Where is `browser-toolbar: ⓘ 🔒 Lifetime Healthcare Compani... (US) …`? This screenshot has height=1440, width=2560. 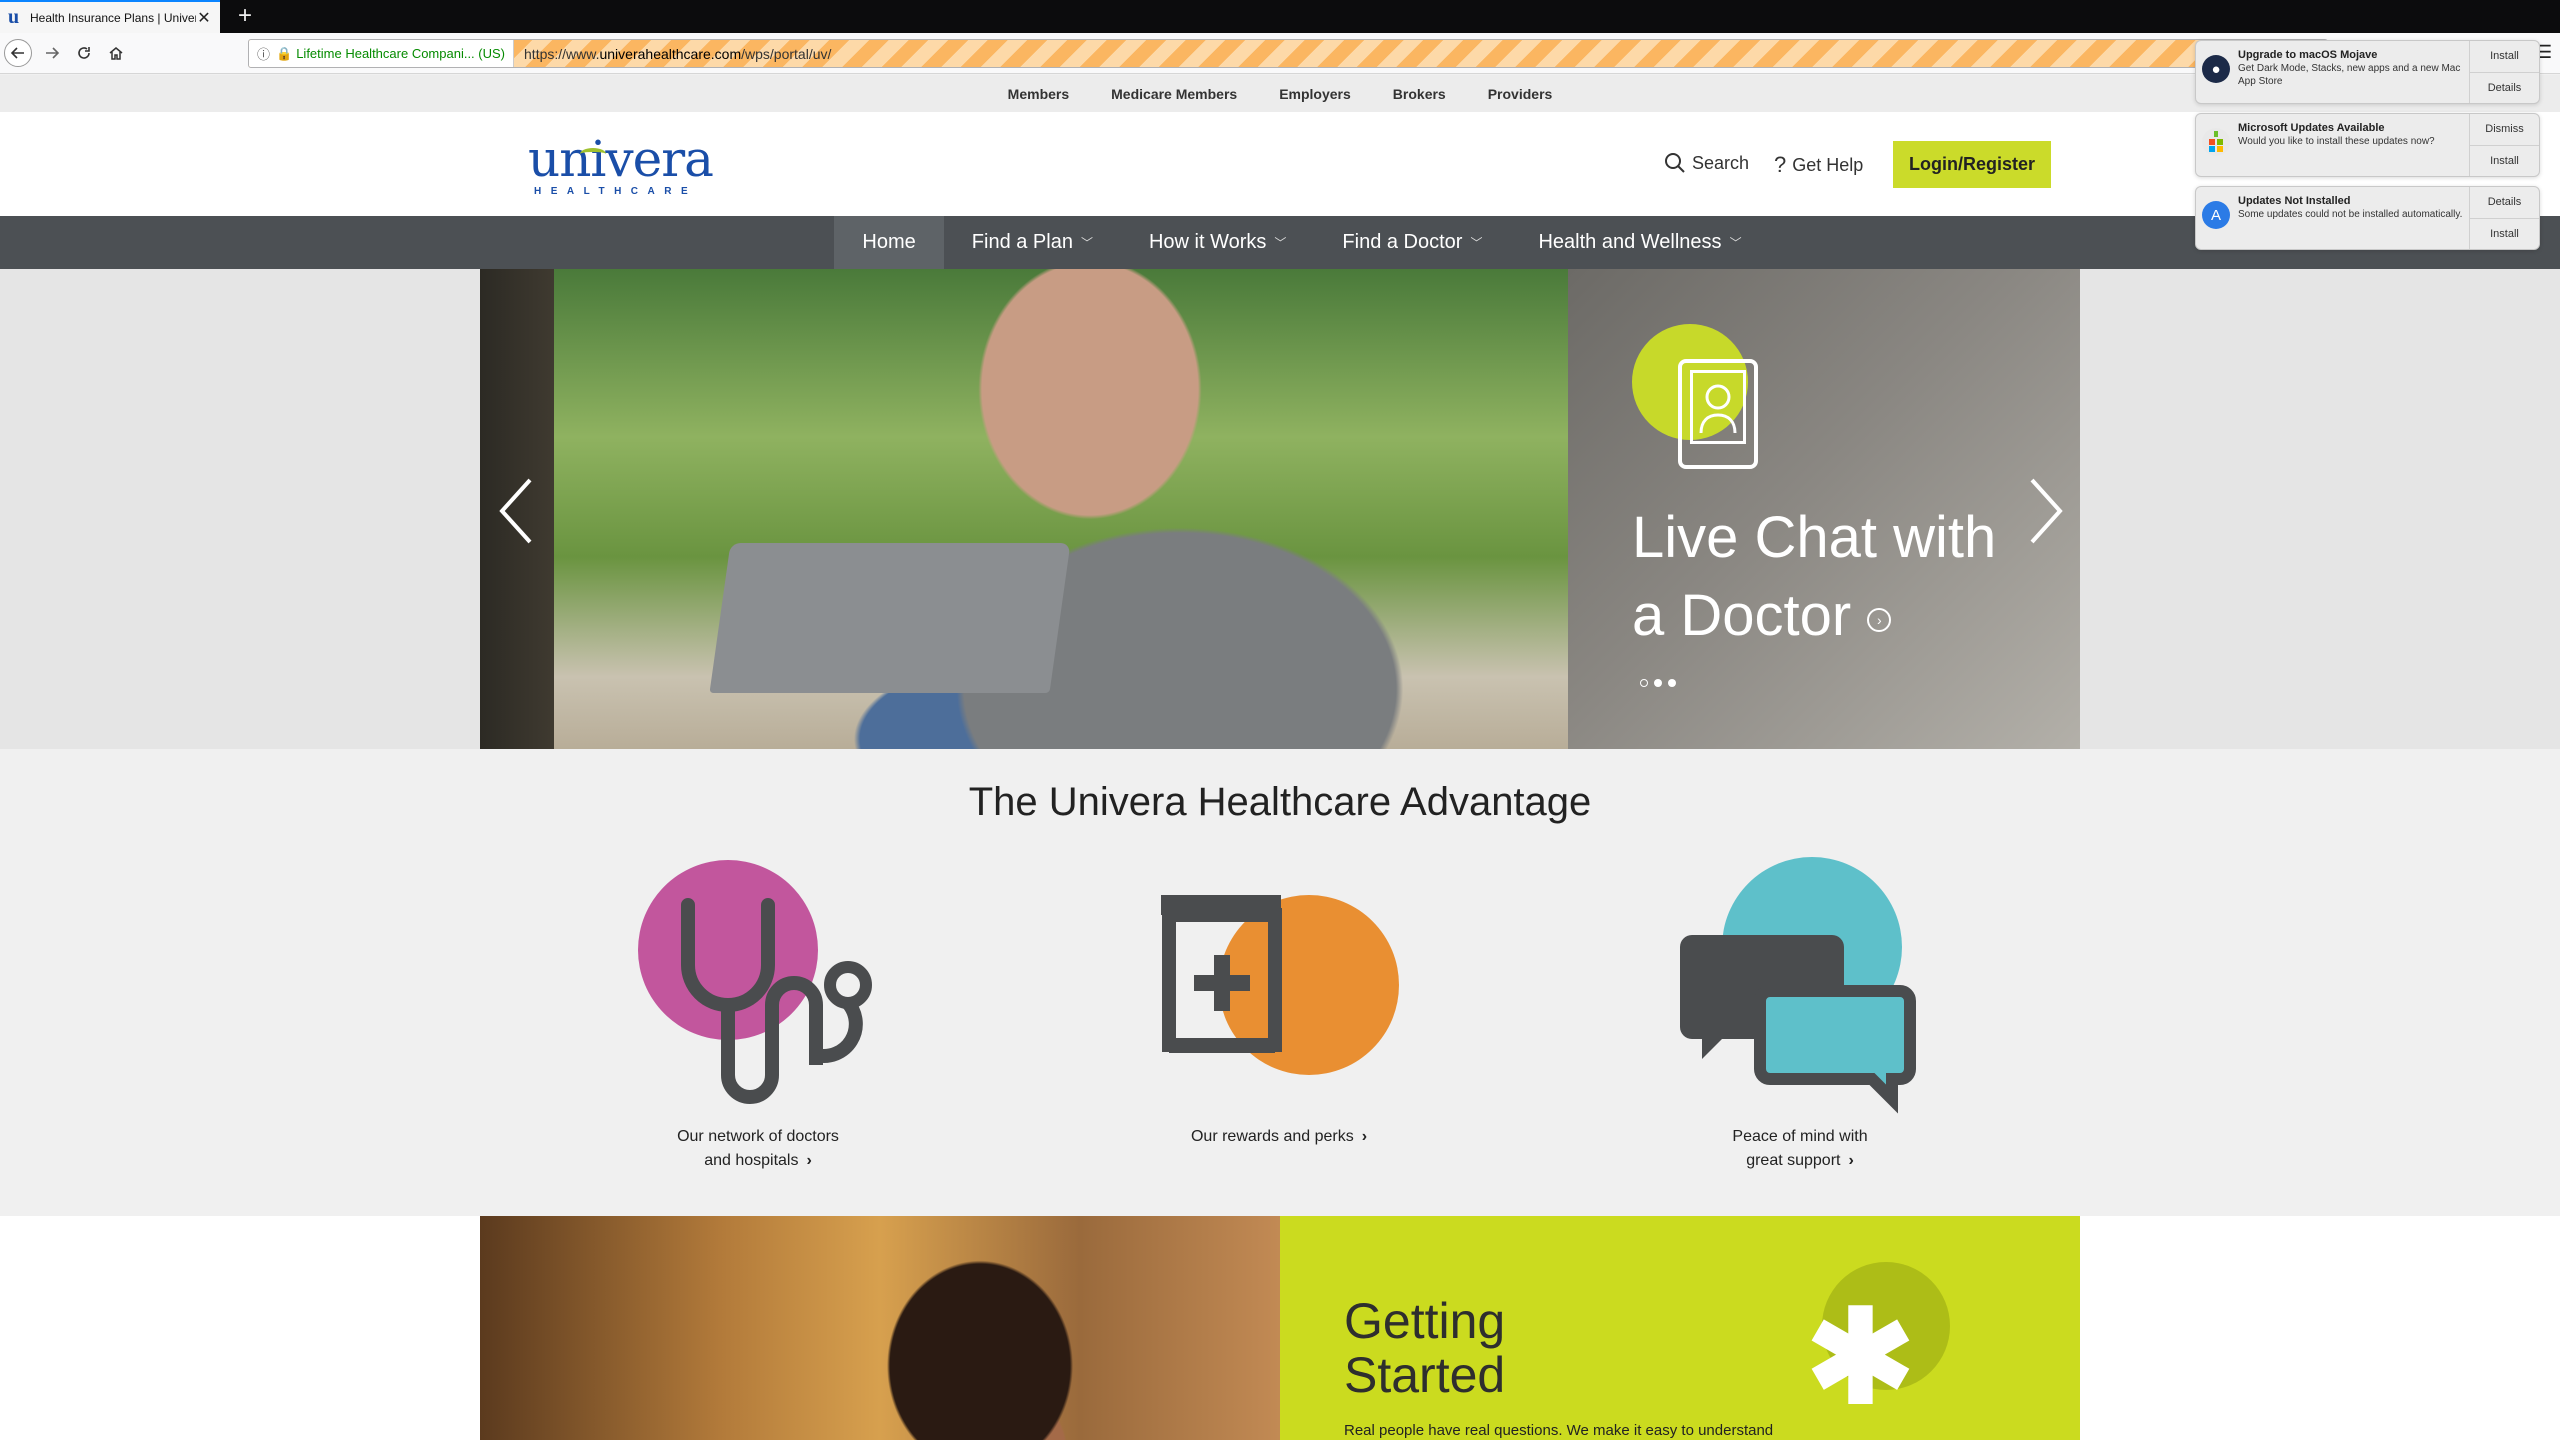 browser-toolbar: ⓘ 🔒 Lifetime Healthcare Compani... (US) … is located at coordinates (1280, 53).